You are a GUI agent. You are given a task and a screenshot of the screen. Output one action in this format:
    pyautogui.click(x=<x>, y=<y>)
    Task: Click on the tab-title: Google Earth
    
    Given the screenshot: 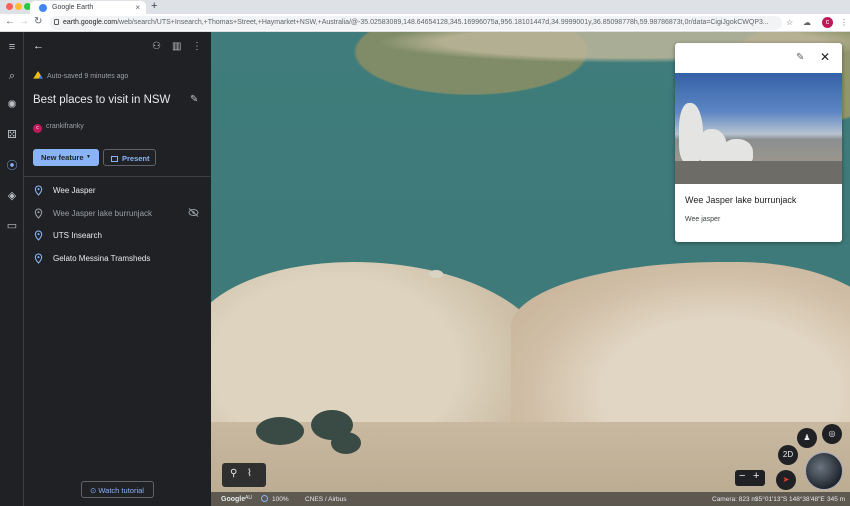 What is the action you would take?
    pyautogui.click(x=73, y=7)
    